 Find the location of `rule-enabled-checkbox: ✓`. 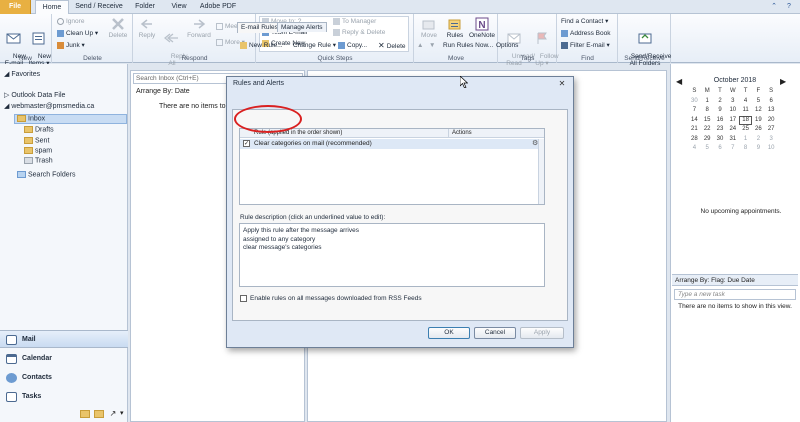

rule-enabled-checkbox: ✓ is located at coordinates (246, 143).